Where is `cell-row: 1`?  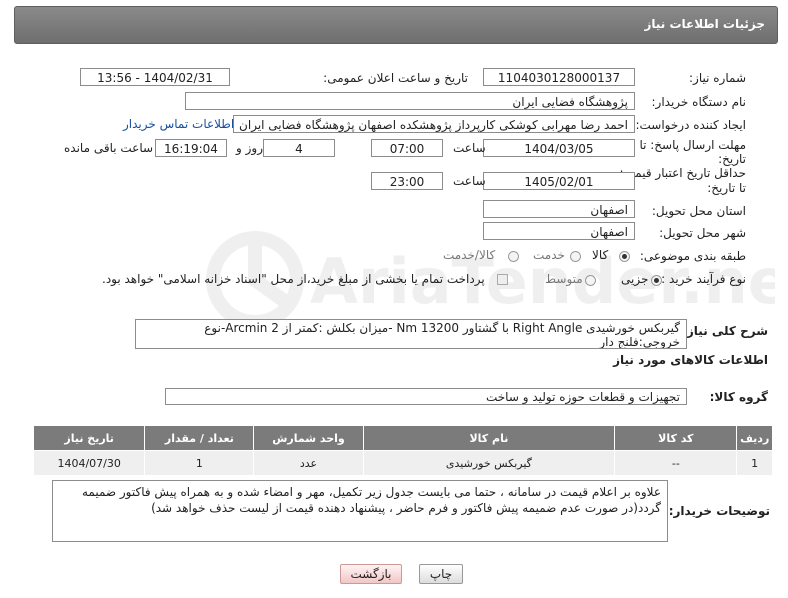
cell-row: 1 is located at coordinates (754, 463).